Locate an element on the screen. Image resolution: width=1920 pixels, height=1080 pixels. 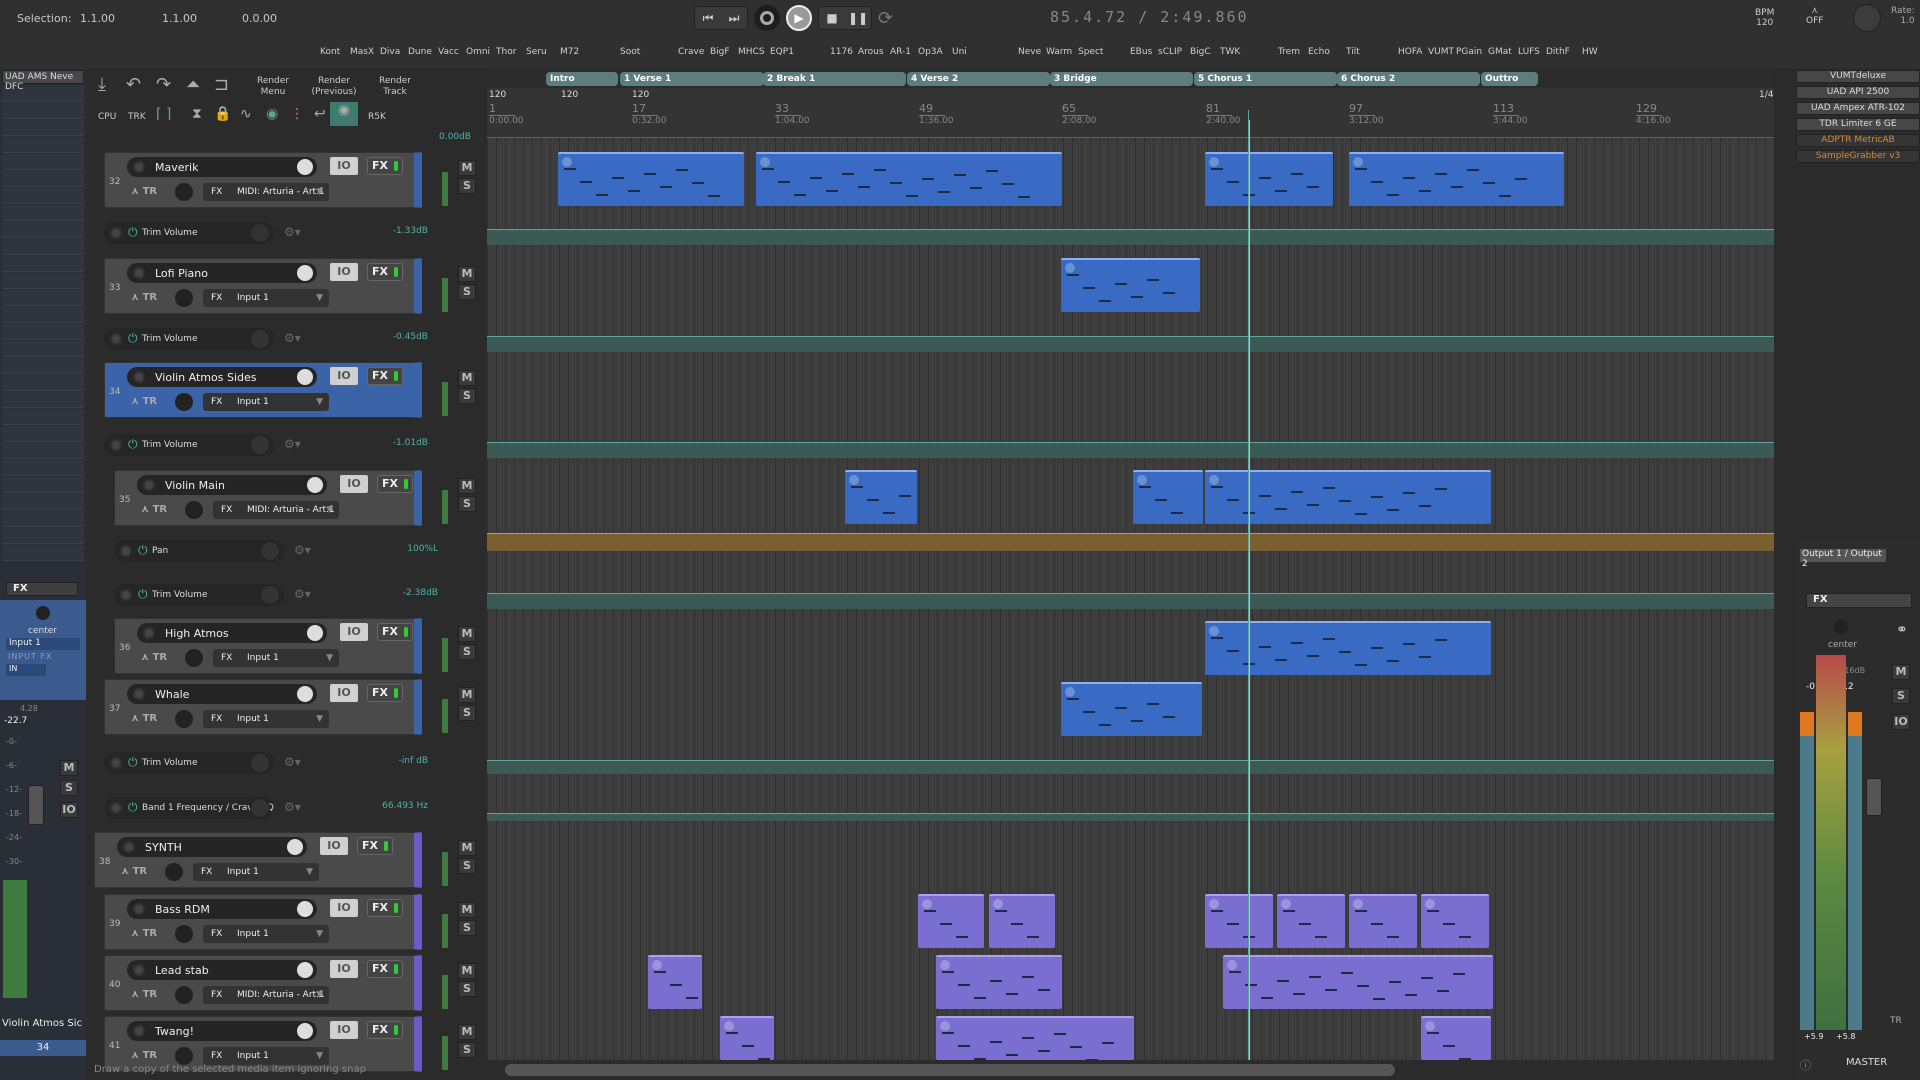
track-header: 37 Whale IO FX ⋏ TR FX Input 1 ▼ is located at coordinates (263, 707).